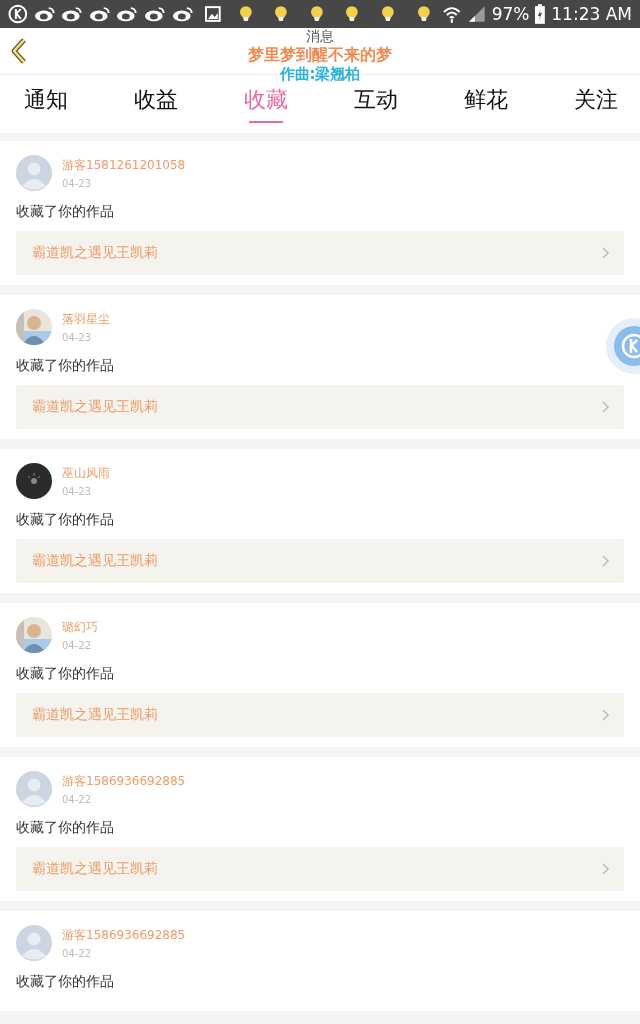 The height and width of the screenshot is (1024, 640). What do you see at coordinates (320, 36) in the screenshot?
I see `page-title: 消息` at bounding box center [320, 36].